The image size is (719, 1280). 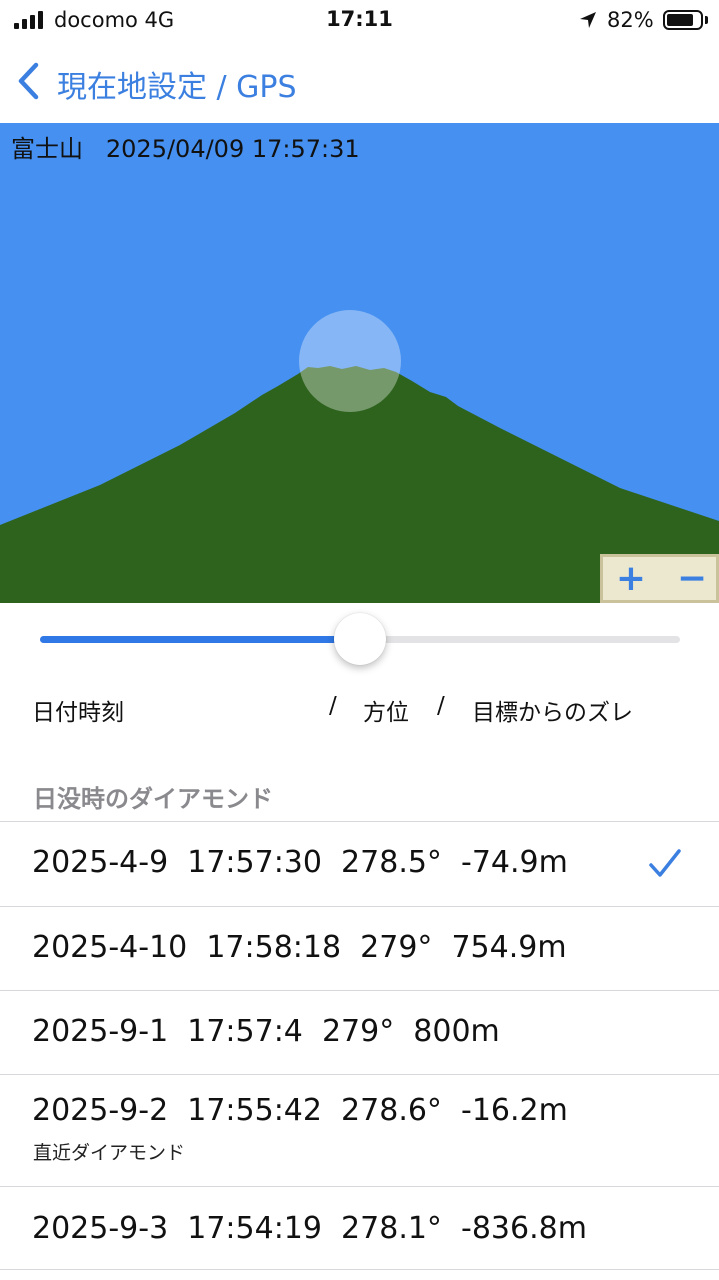 I want to click on battery-level, so click(x=680, y=20).